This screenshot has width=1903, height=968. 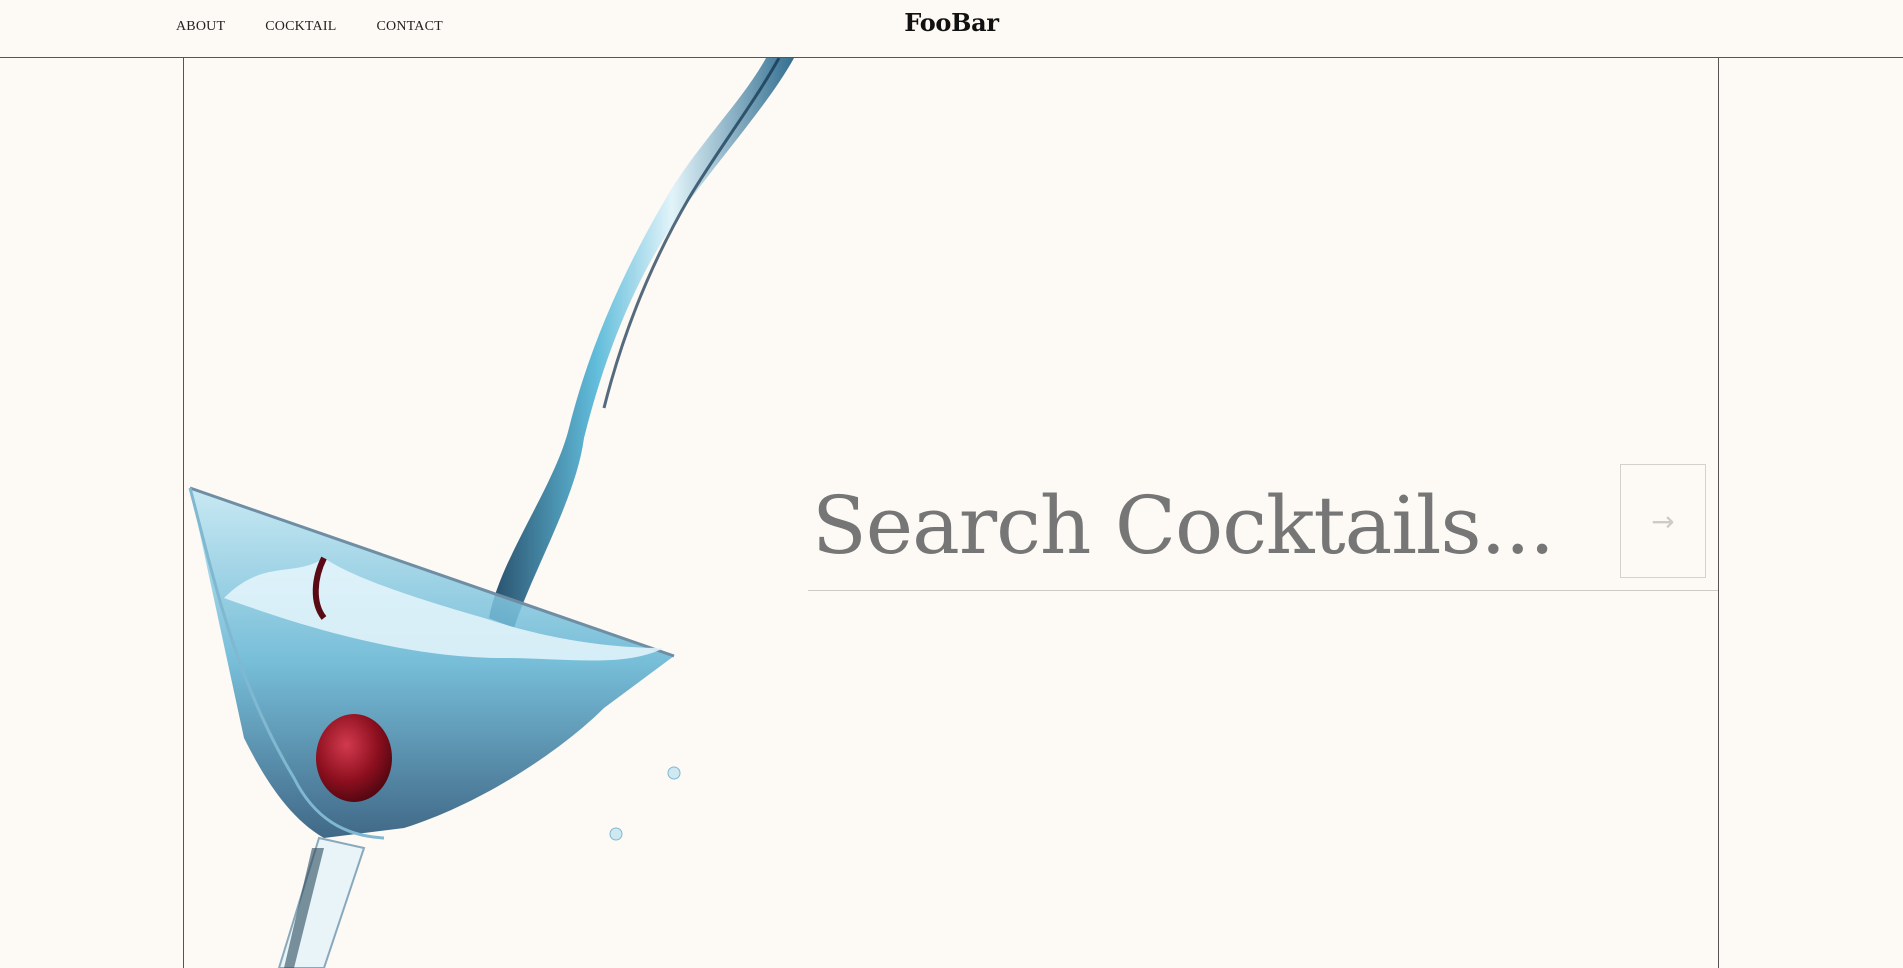 What do you see at coordinates (951, 22) in the screenshot?
I see `brand-logo: FooBar` at bounding box center [951, 22].